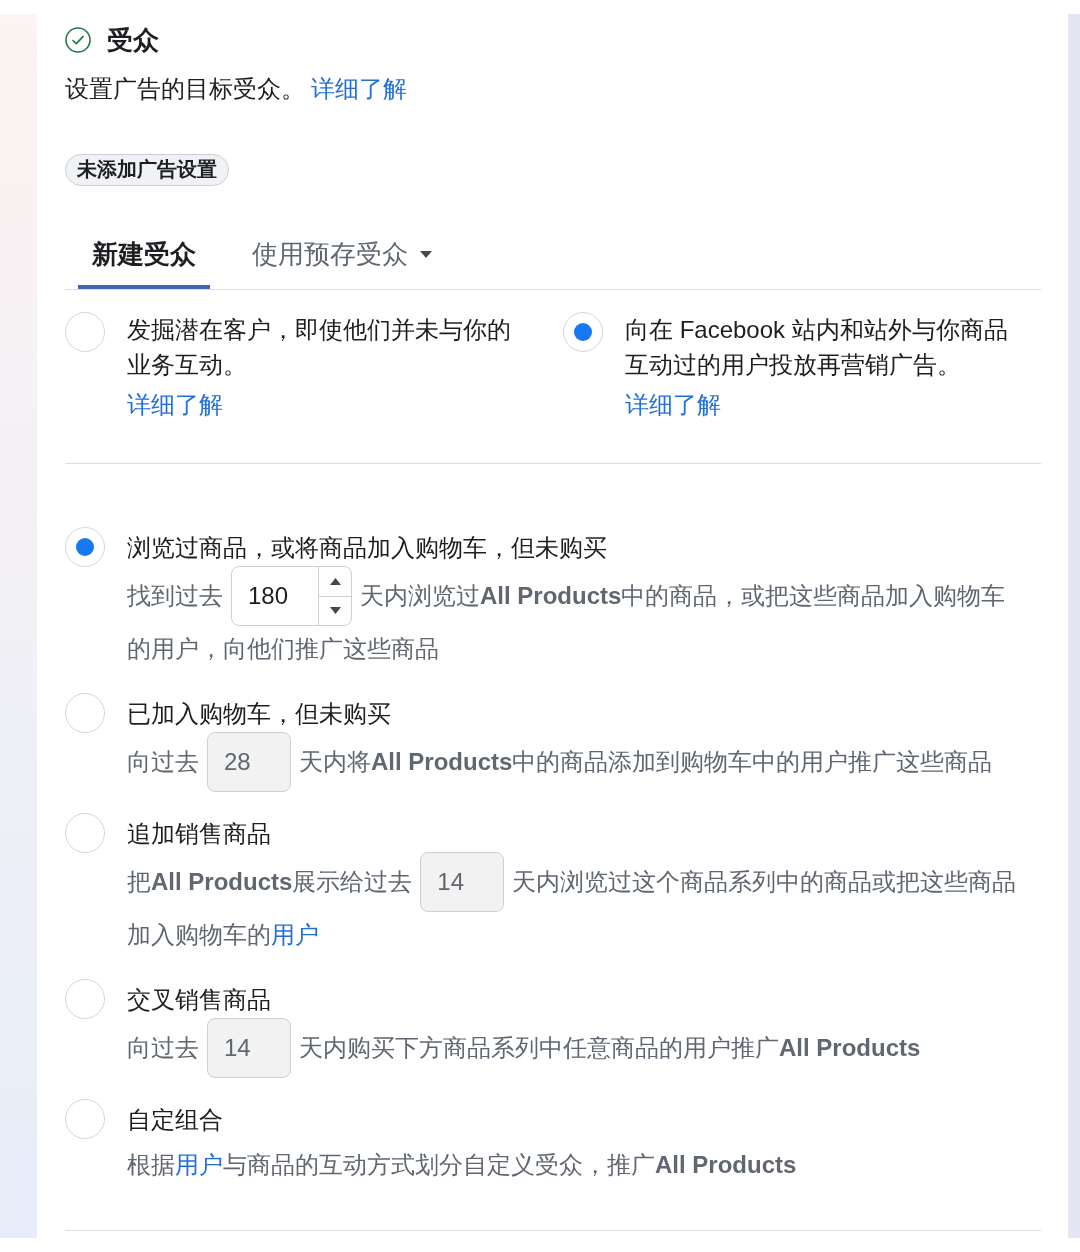  I want to click on option-title: 浏览过商品，或将商品加入购物车，但未购买, so click(367, 548).